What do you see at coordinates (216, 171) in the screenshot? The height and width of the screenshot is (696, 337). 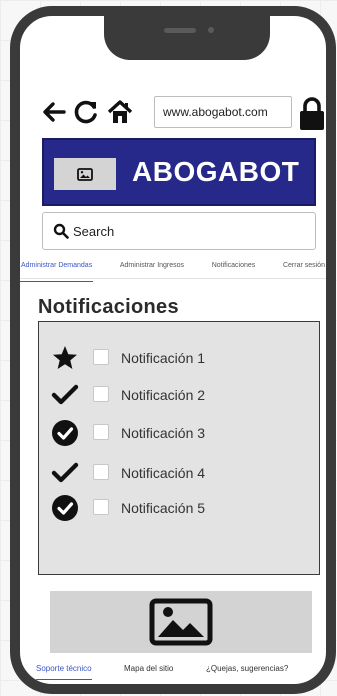 I see `brand-name: ABOGABOT` at bounding box center [216, 171].